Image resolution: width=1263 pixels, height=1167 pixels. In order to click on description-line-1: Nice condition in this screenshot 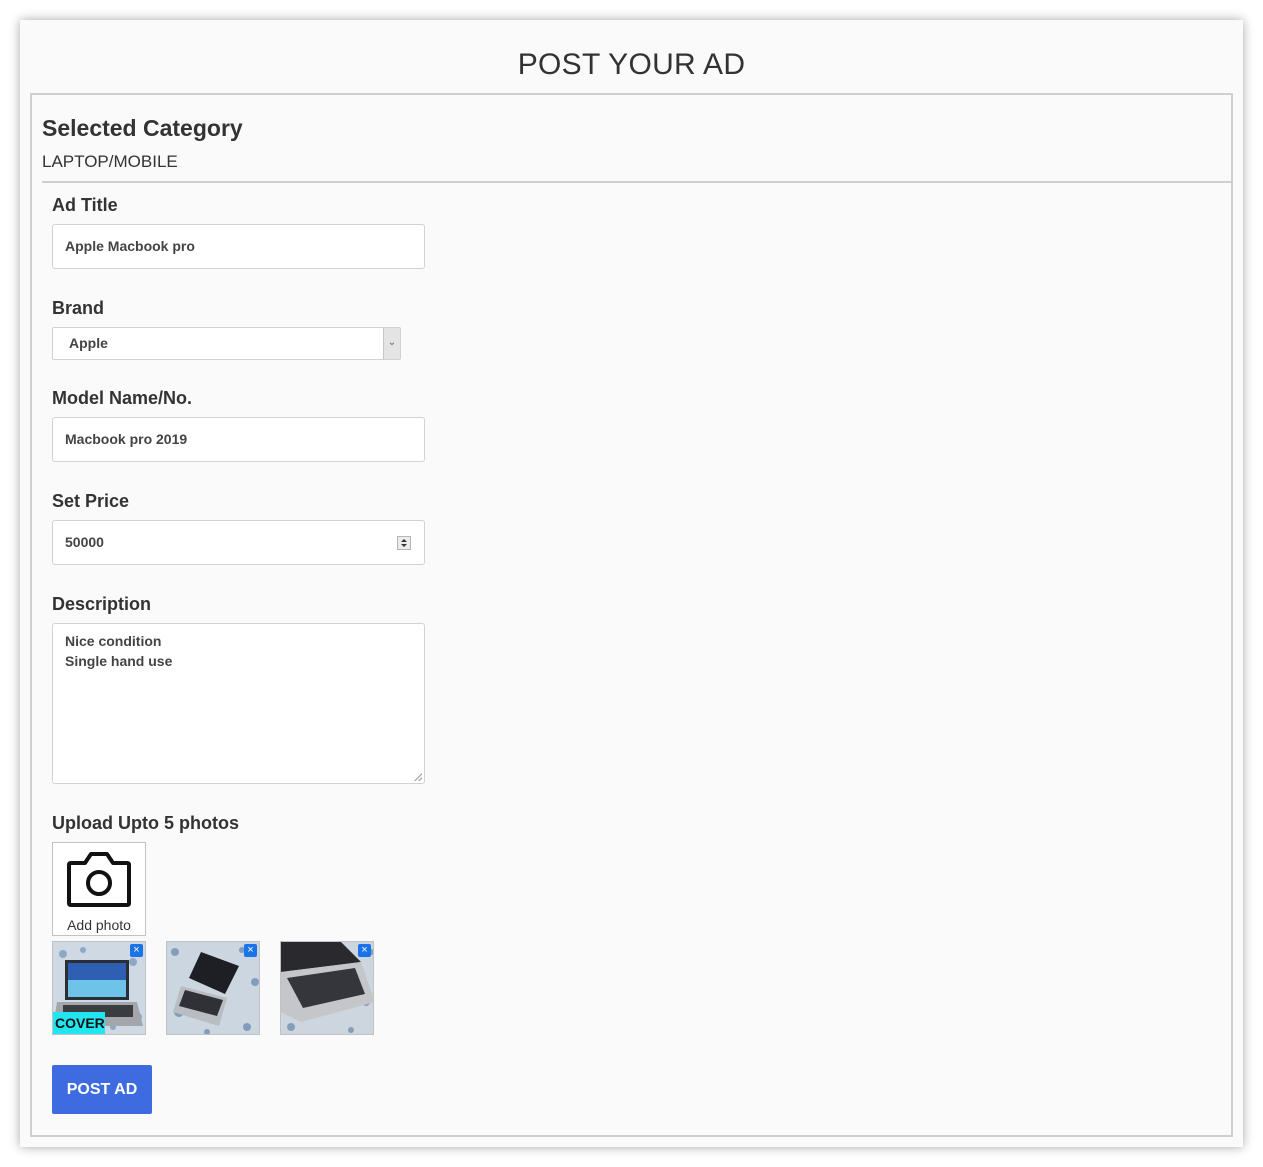, I will do `click(113, 641)`.